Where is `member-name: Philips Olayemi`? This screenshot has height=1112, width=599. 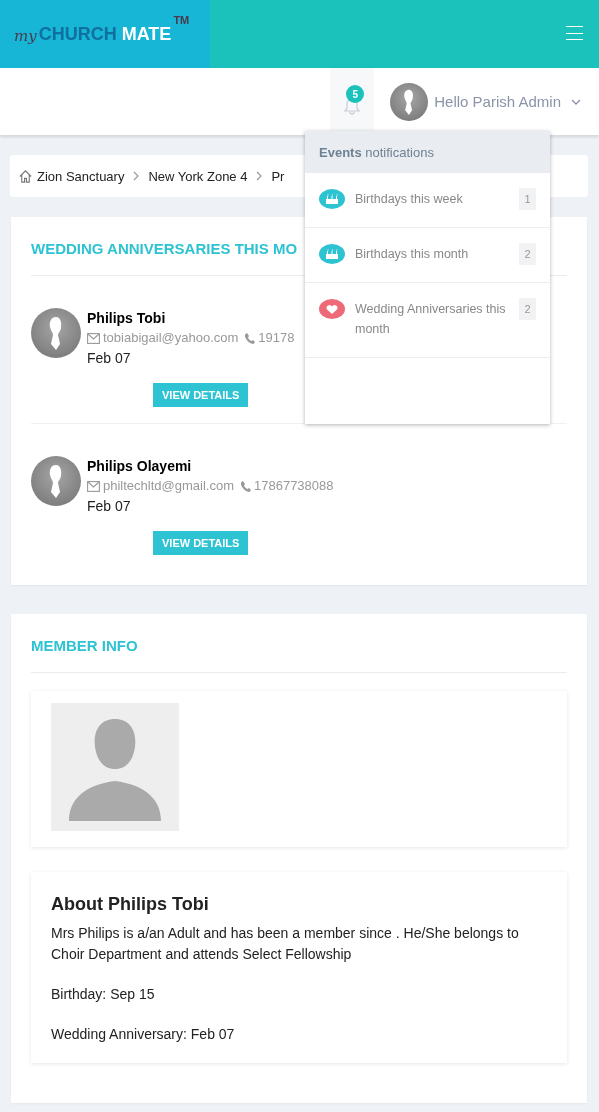 member-name: Philips Olayemi is located at coordinates (140, 466).